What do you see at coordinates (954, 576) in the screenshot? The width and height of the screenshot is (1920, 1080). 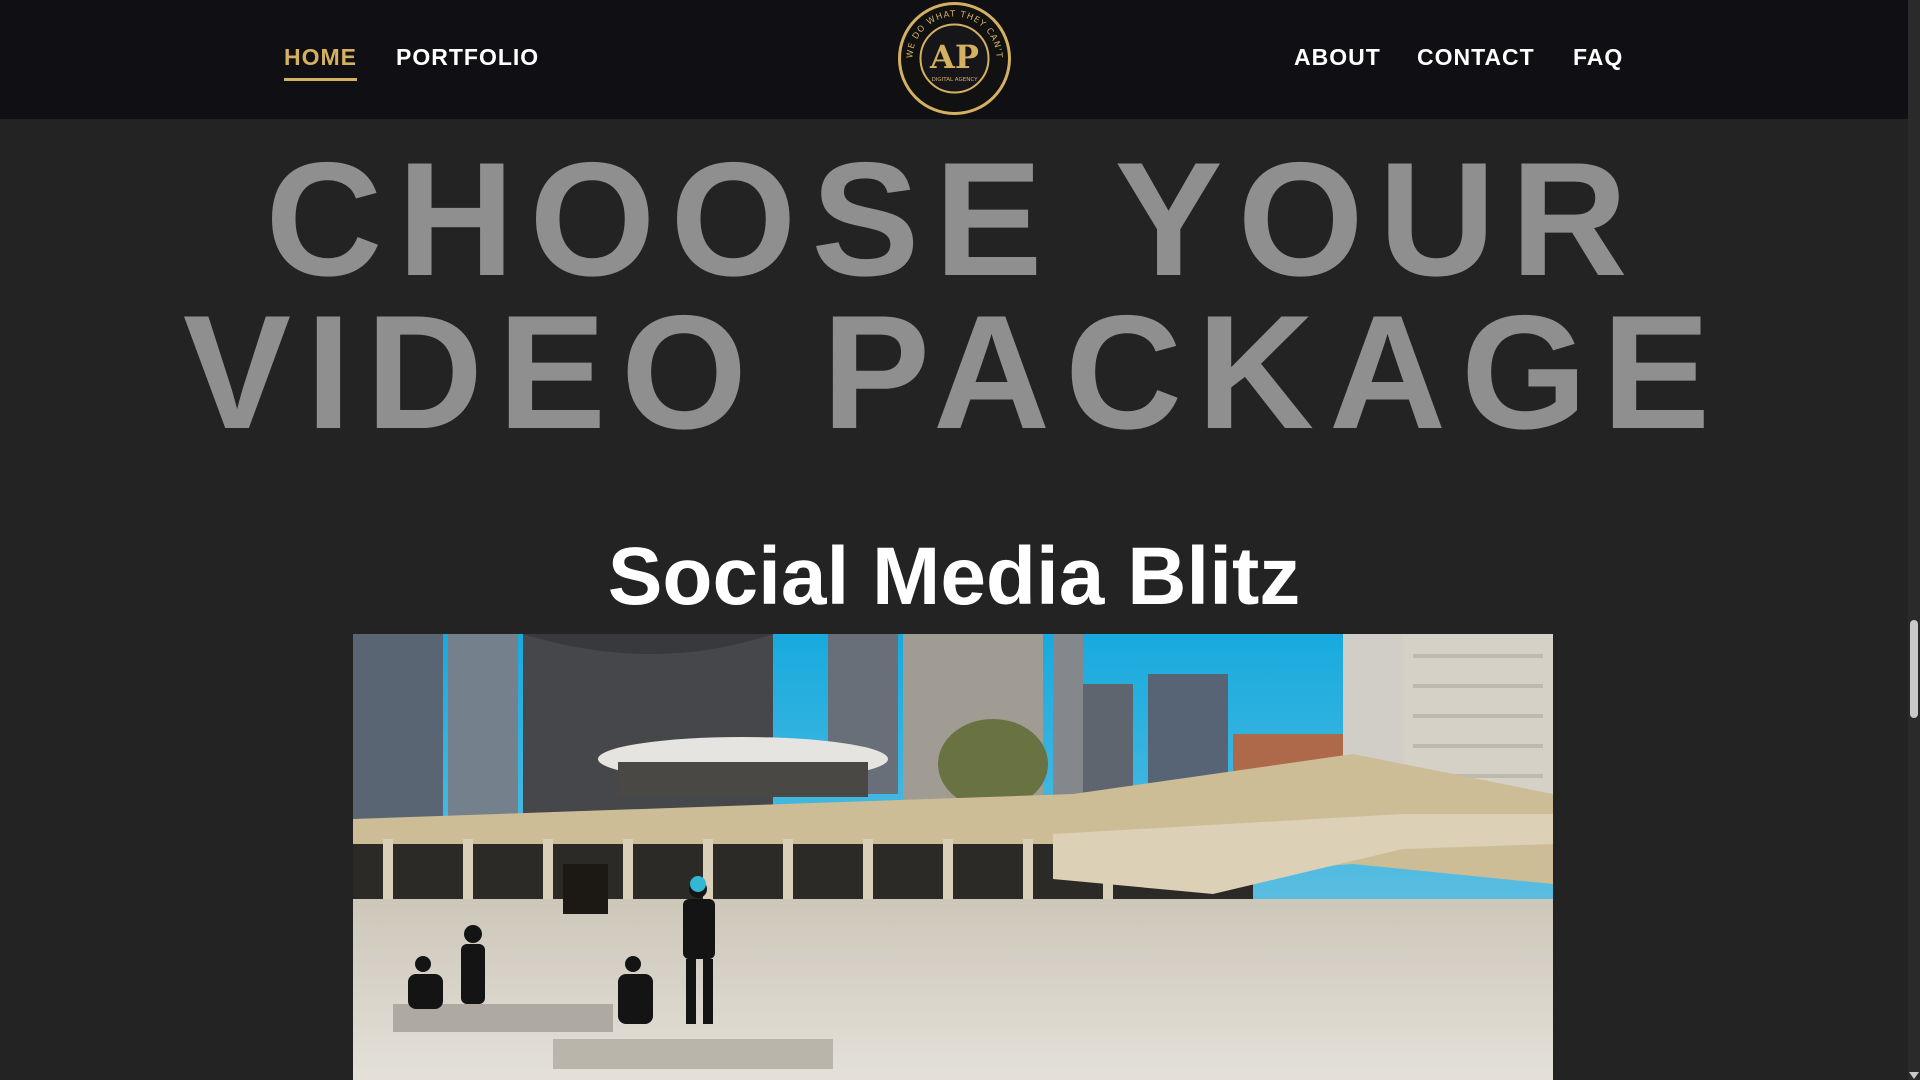 I see `package-title: Social Media Blitz` at bounding box center [954, 576].